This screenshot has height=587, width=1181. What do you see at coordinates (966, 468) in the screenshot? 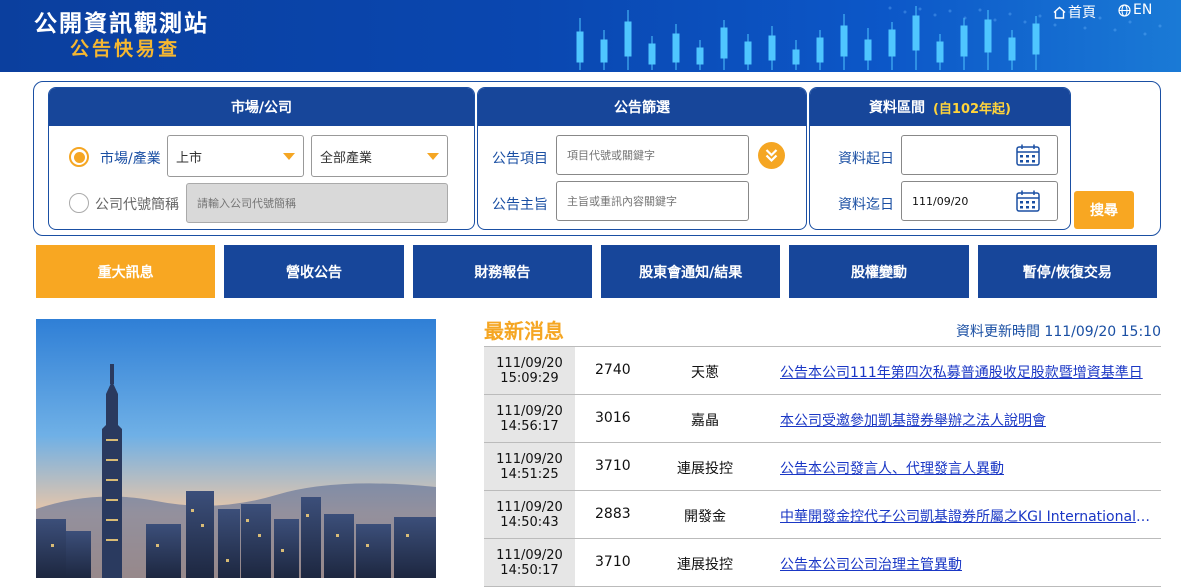
I see `news-subject-link: 公告本公司發言人、代理發言人異動` at bounding box center [966, 468].